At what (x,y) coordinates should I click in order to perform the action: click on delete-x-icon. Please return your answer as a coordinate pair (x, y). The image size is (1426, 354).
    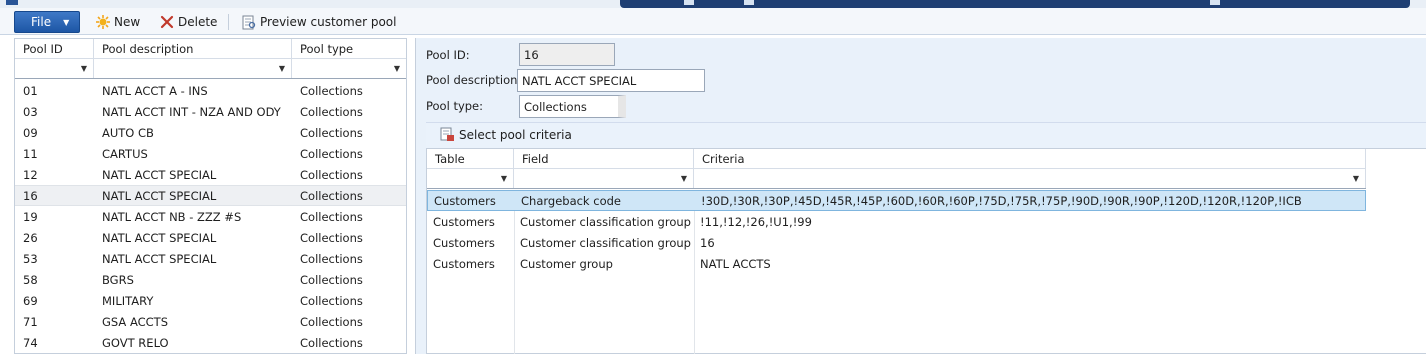
    Looking at the image, I should click on (167, 22).